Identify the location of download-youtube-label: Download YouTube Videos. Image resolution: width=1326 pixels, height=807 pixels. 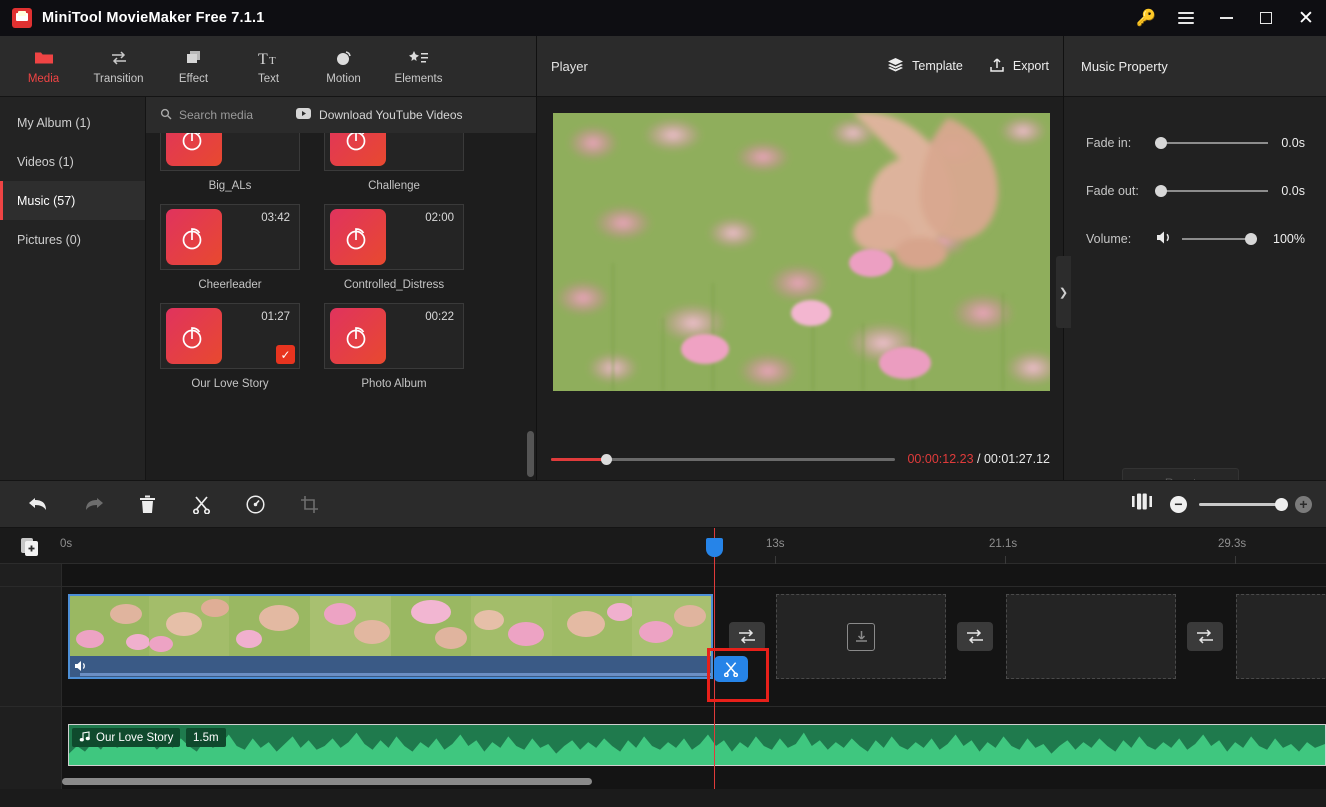
(391, 115).